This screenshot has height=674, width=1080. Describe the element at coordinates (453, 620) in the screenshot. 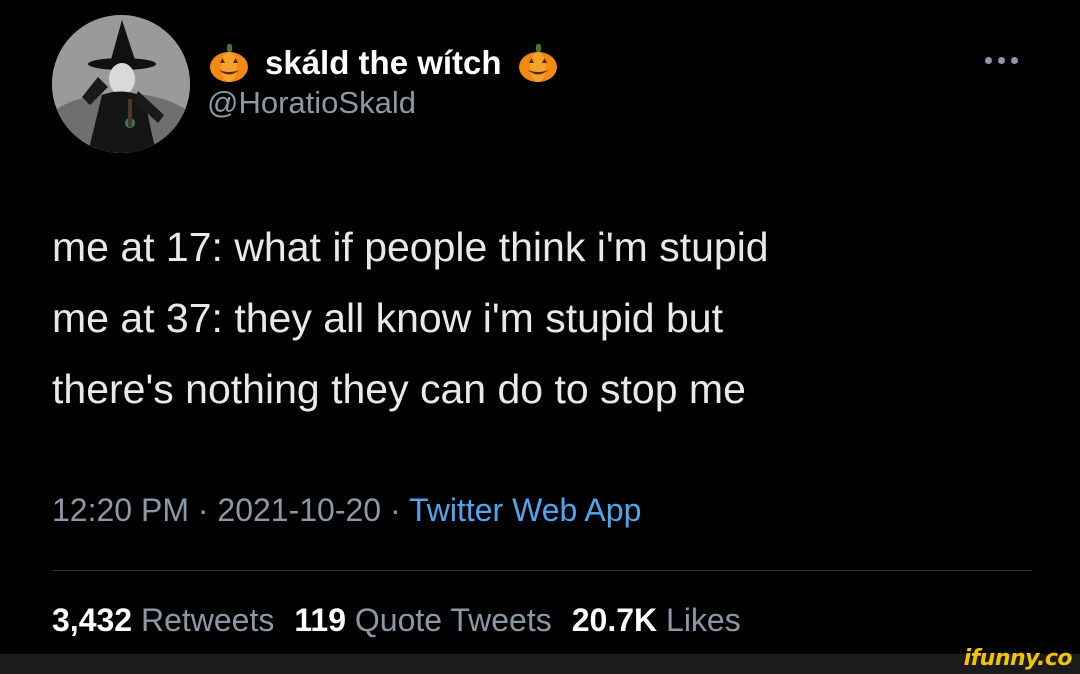

I see `quote-tweets-label: Quote Tweets` at that location.